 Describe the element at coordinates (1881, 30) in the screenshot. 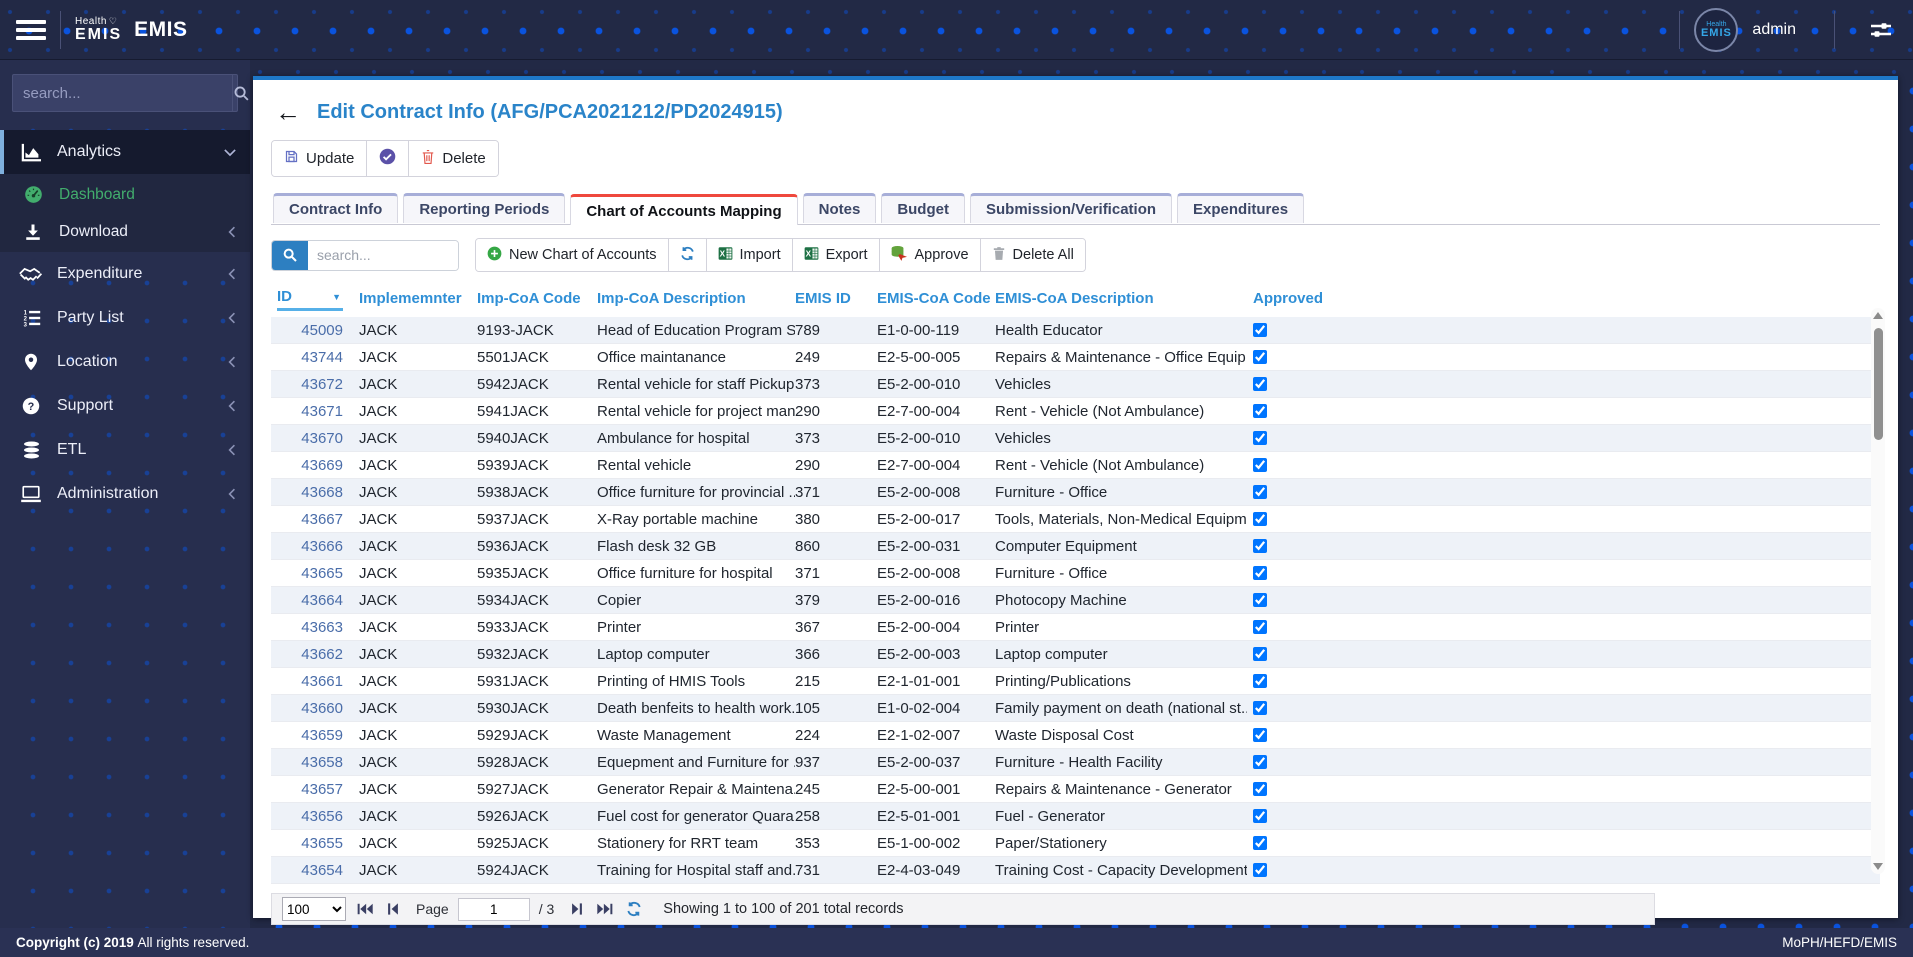

I see `settings-sliders-icon` at that location.